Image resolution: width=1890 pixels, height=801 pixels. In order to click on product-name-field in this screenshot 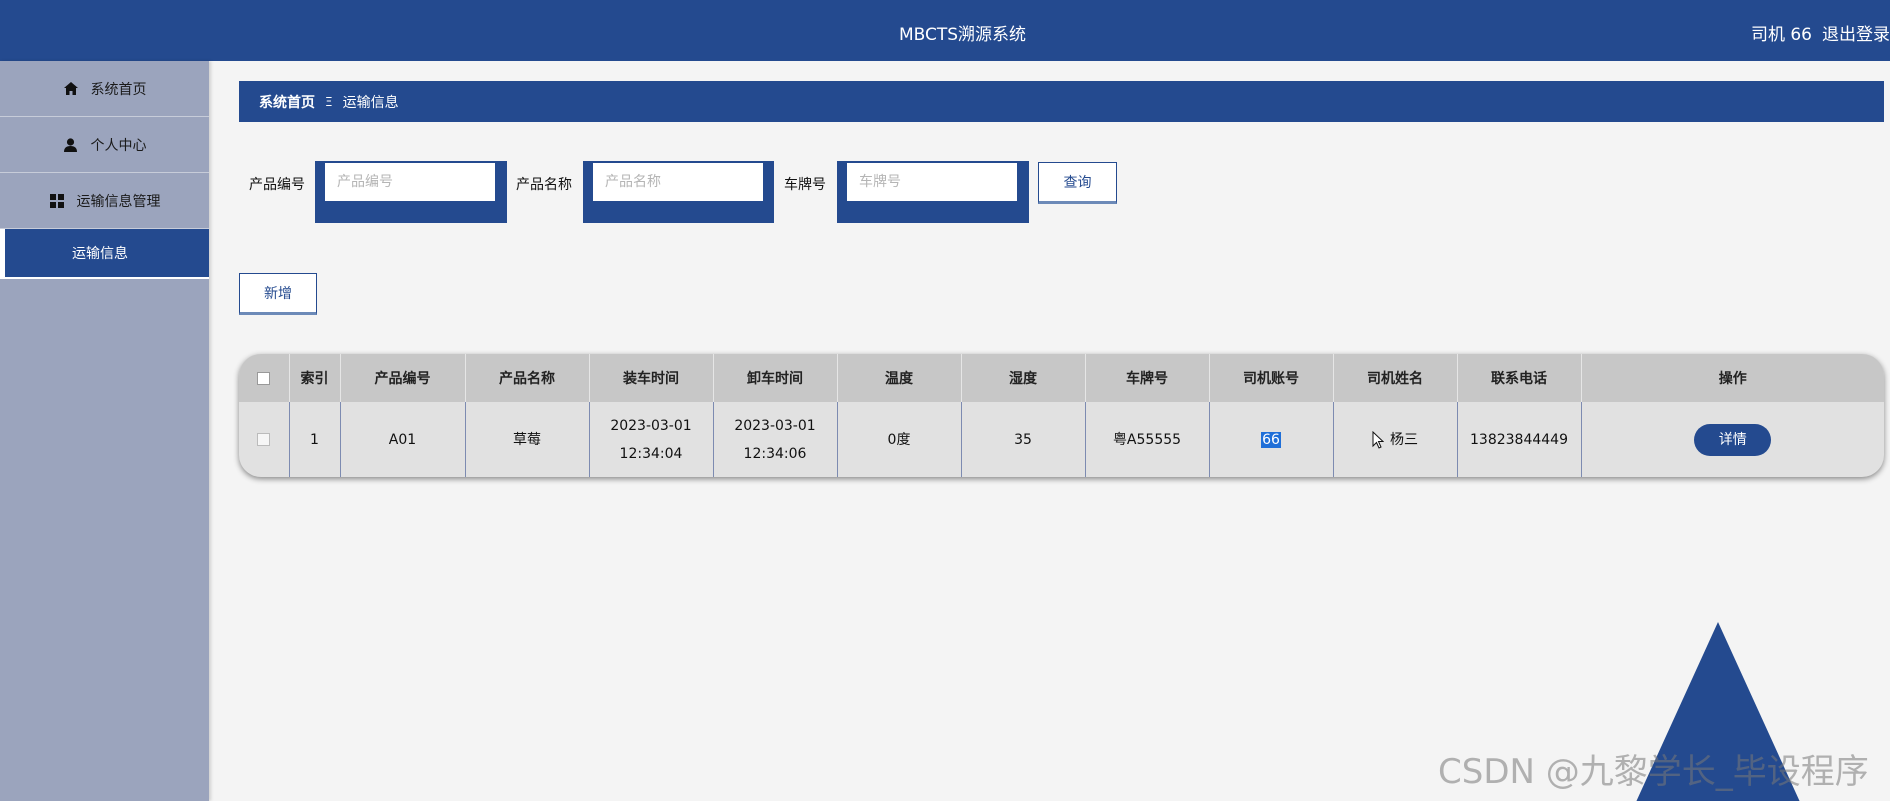, I will do `click(678, 192)`.